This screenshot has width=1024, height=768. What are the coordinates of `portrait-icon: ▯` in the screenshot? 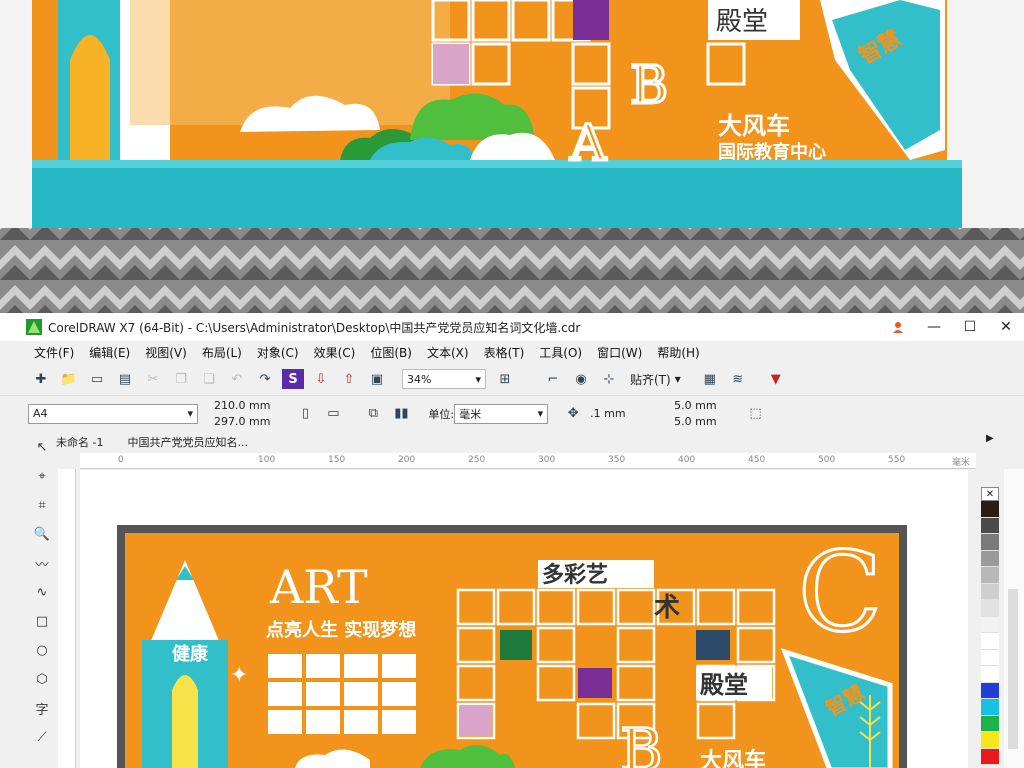 It's located at (305, 414).